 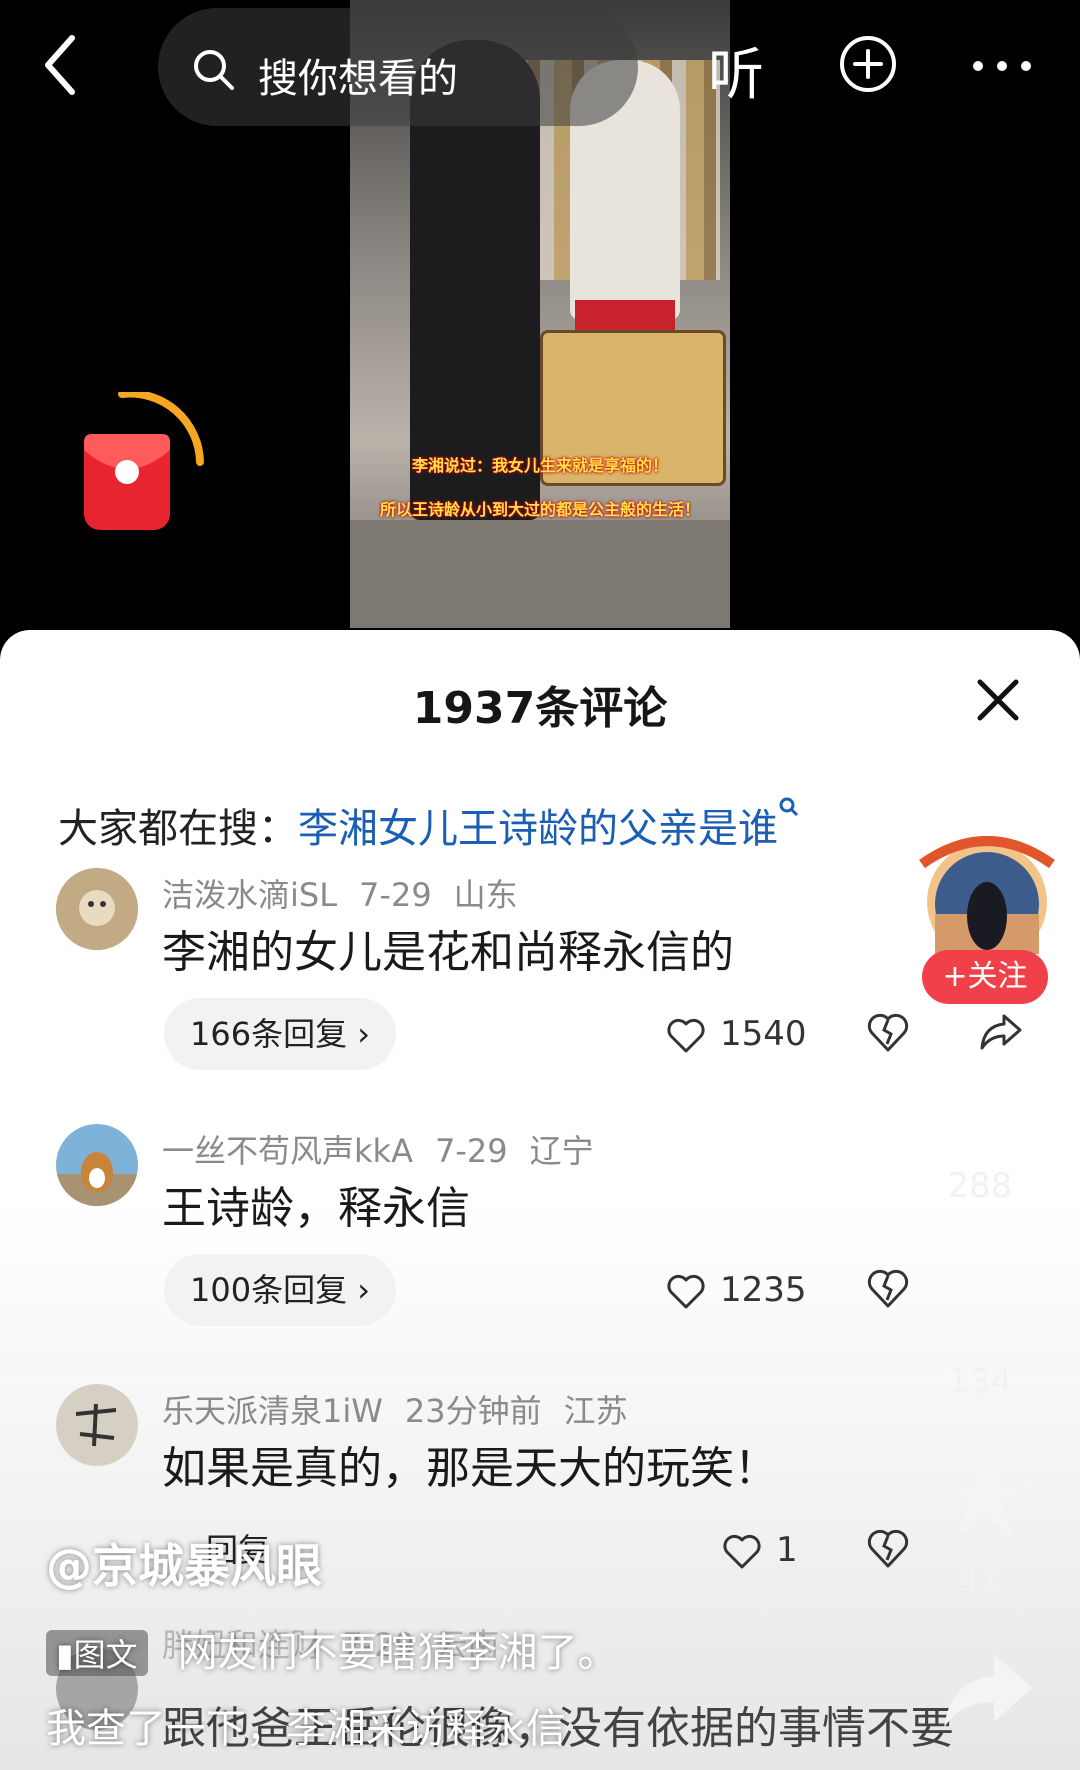 I want to click on red-packet-icon, so click(x=144, y=459).